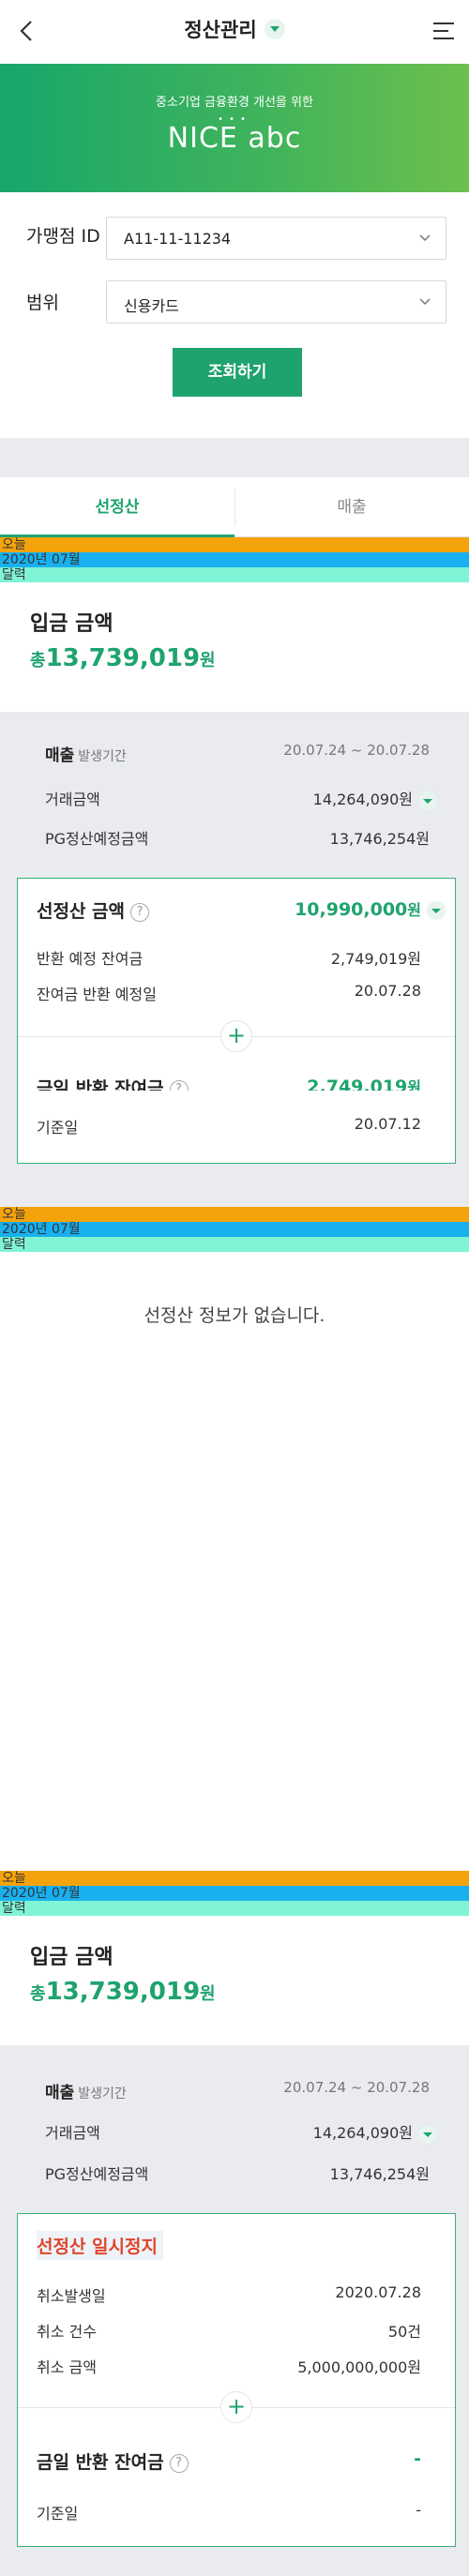 This screenshot has width=469, height=2576. What do you see at coordinates (72, 2133) in the screenshot?
I see `trade-label: 거래금액` at bounding box center [72, 2133].